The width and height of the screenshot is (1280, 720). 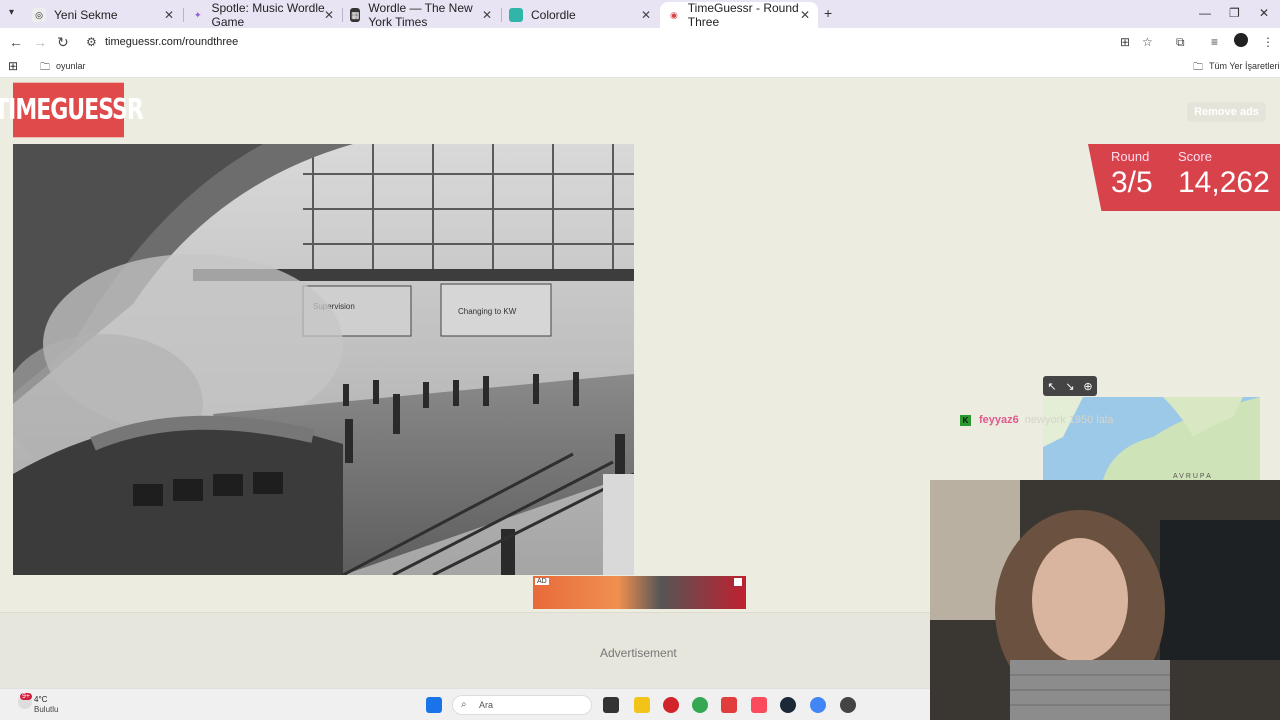 I want to click on ad-close-icon, so click(x=738, y=582).